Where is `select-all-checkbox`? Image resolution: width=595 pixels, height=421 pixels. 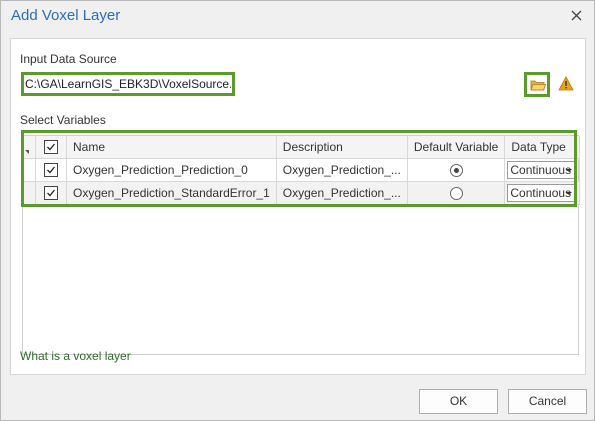
select-all-checkbox is located at coordinates (51, 147).